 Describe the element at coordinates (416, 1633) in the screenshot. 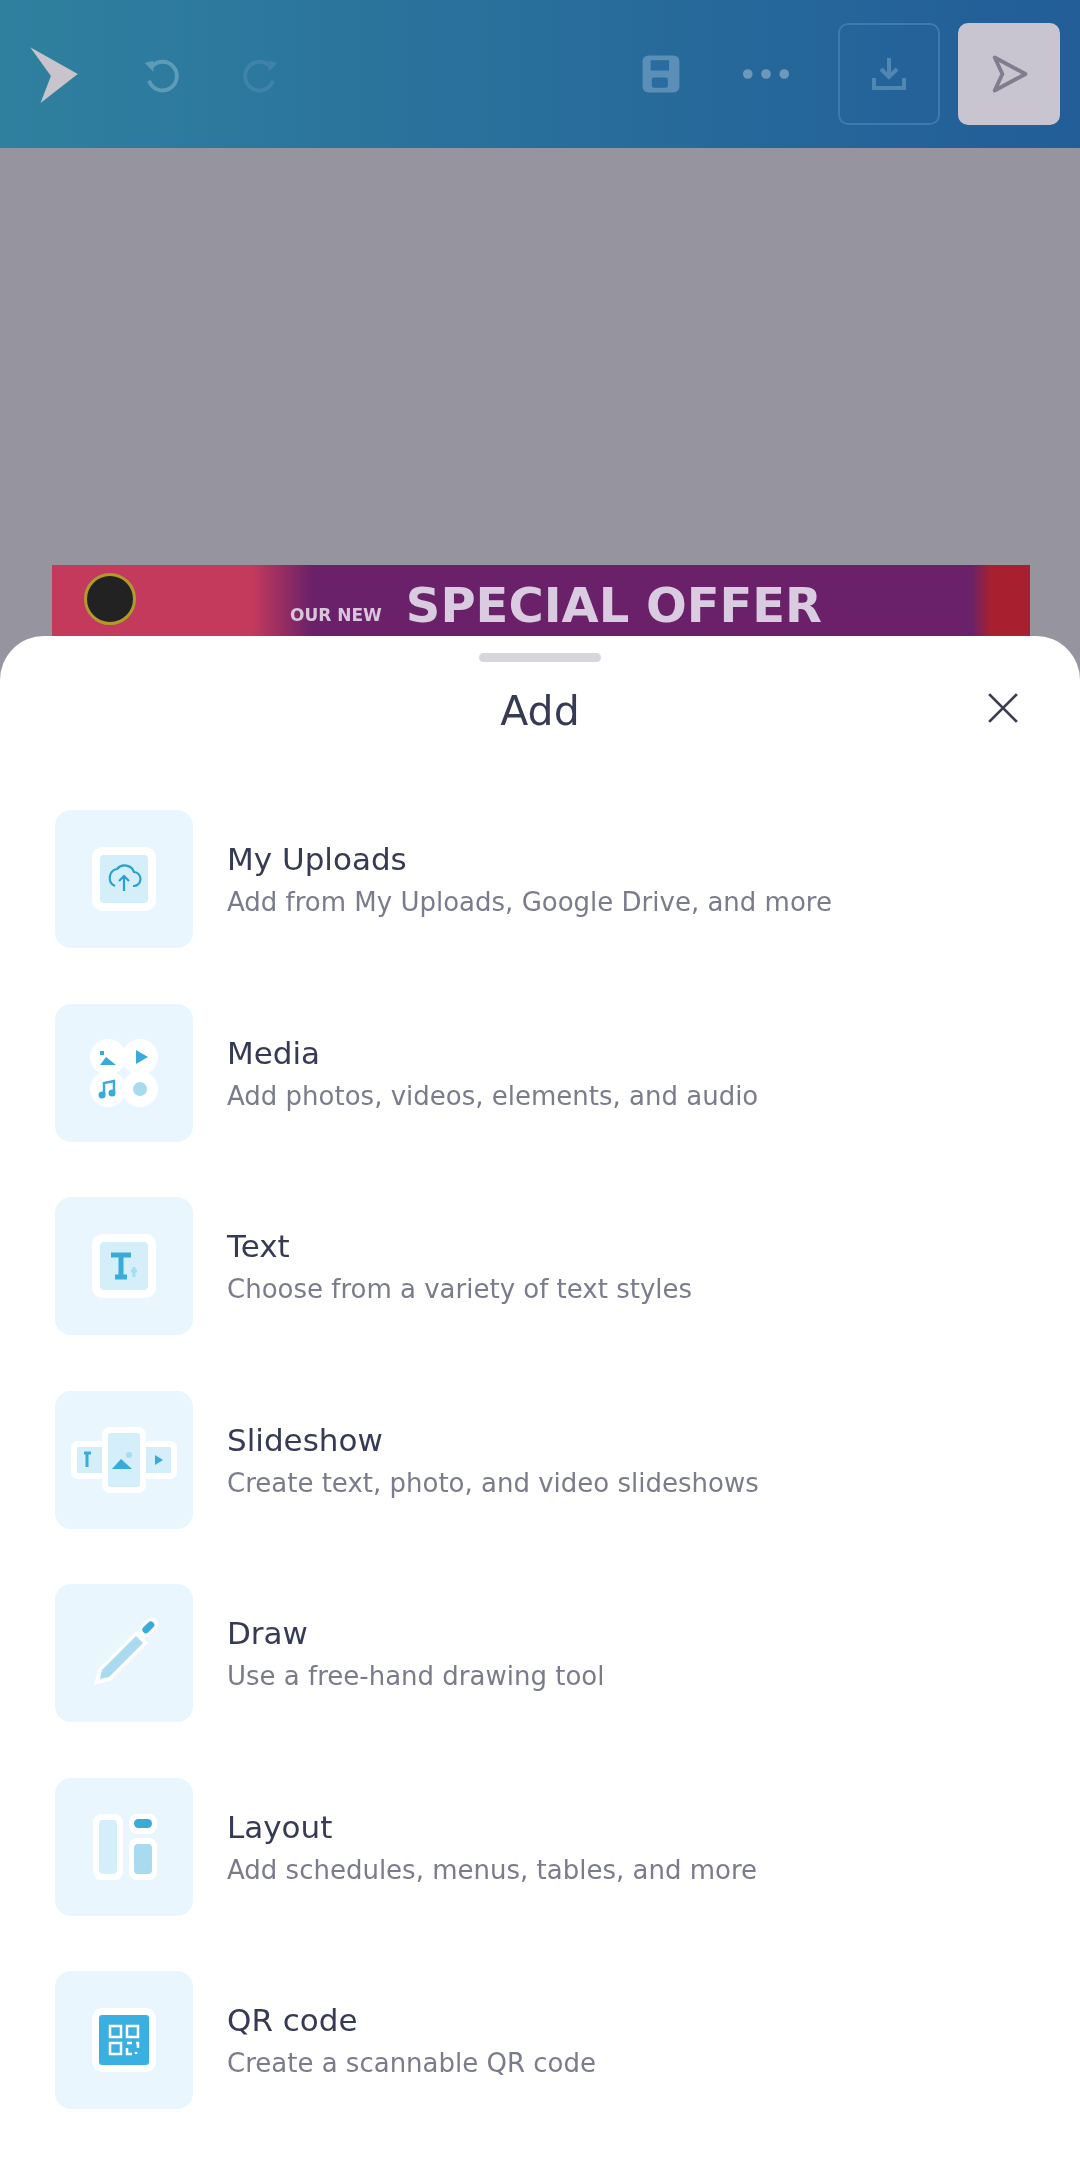

I see `option-title: Draw` at that location.